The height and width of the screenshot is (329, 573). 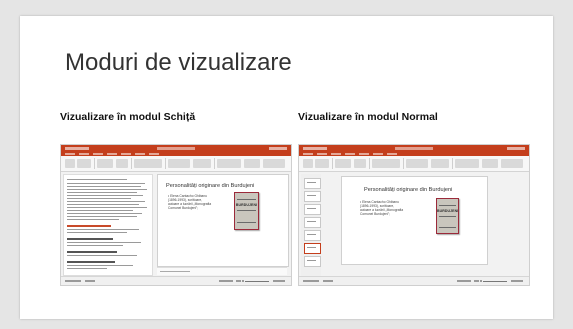 I want to click on outline-view-caption: Vizualizare în modul Schiță, so click(x=128, y=117).